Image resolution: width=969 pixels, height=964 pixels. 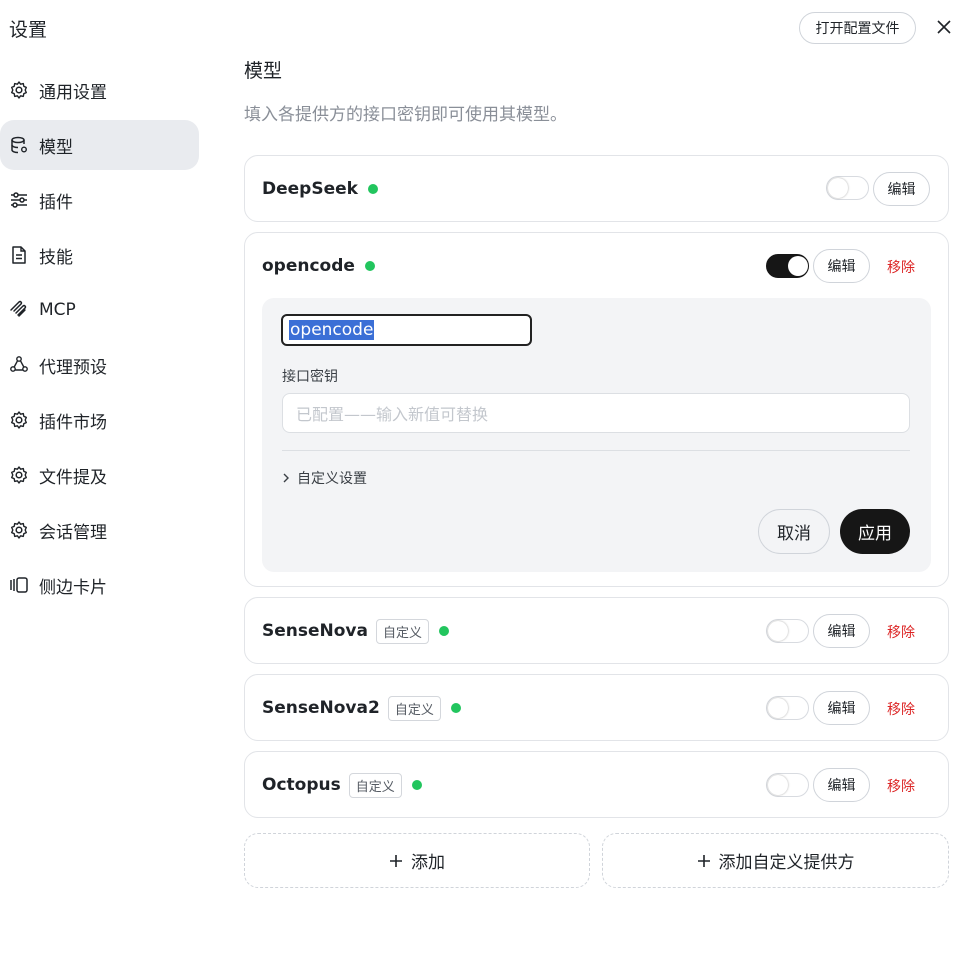 I want to click on provider-card: Octopus 自定义 编辑 移除, so click(x=596, y=784).